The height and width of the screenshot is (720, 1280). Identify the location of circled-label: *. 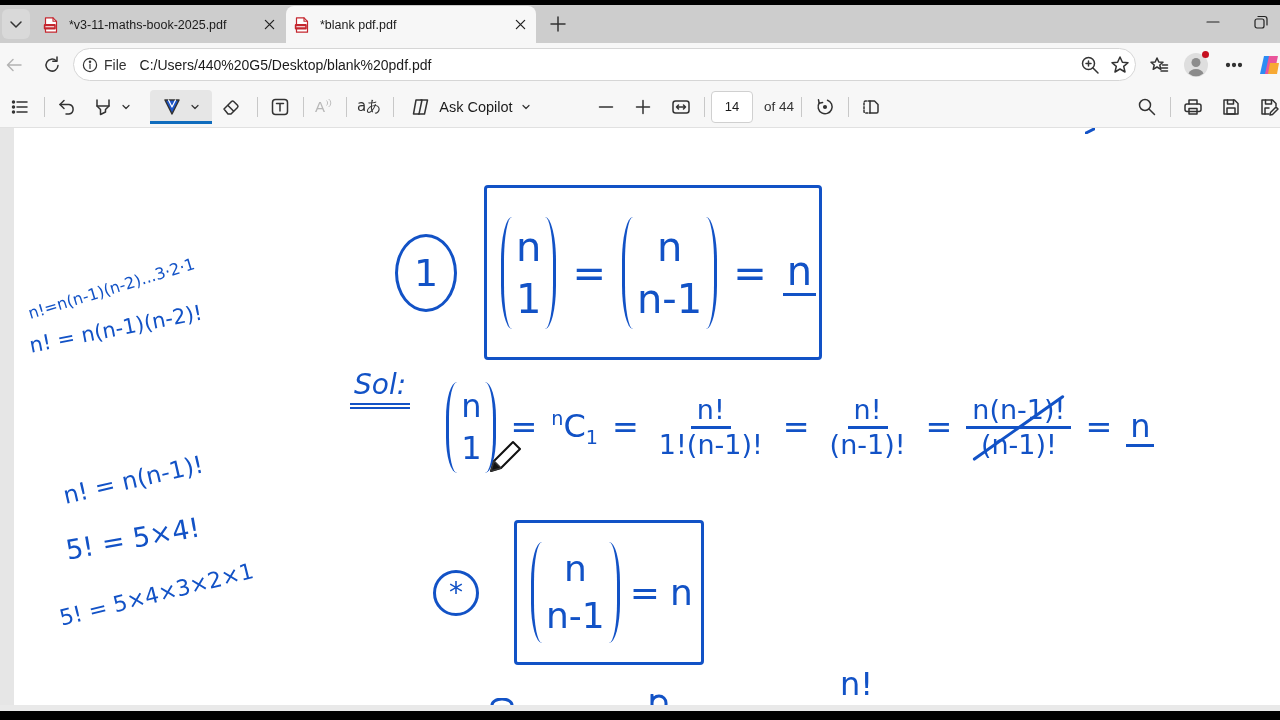
(456, 592).